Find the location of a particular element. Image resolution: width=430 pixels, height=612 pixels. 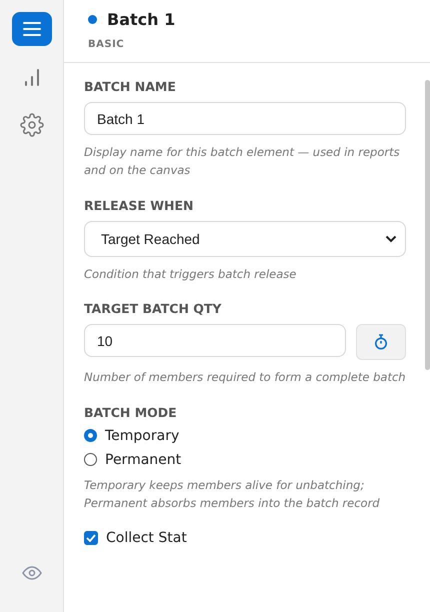

text-input: Batch 1 is located at coordinates (245, 118).